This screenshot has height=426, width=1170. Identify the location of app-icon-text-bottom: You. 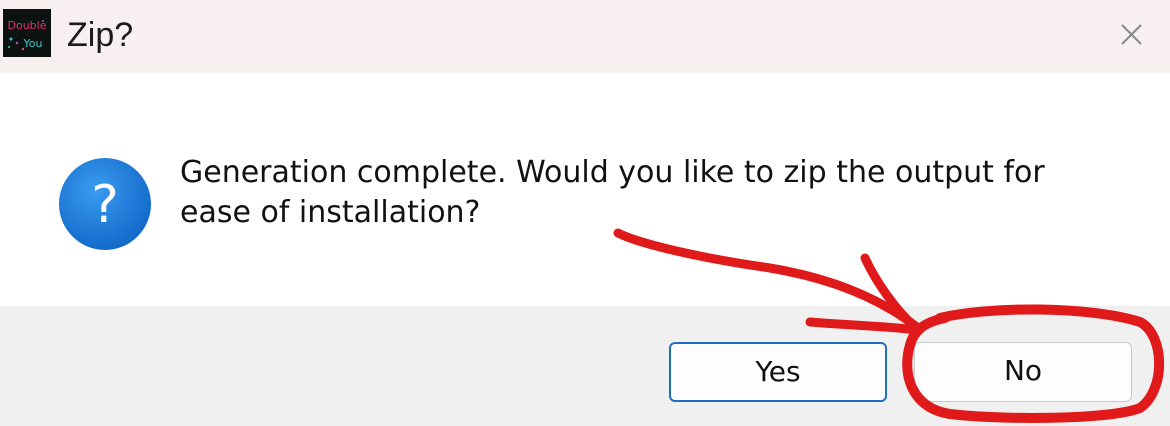
(33, 43).